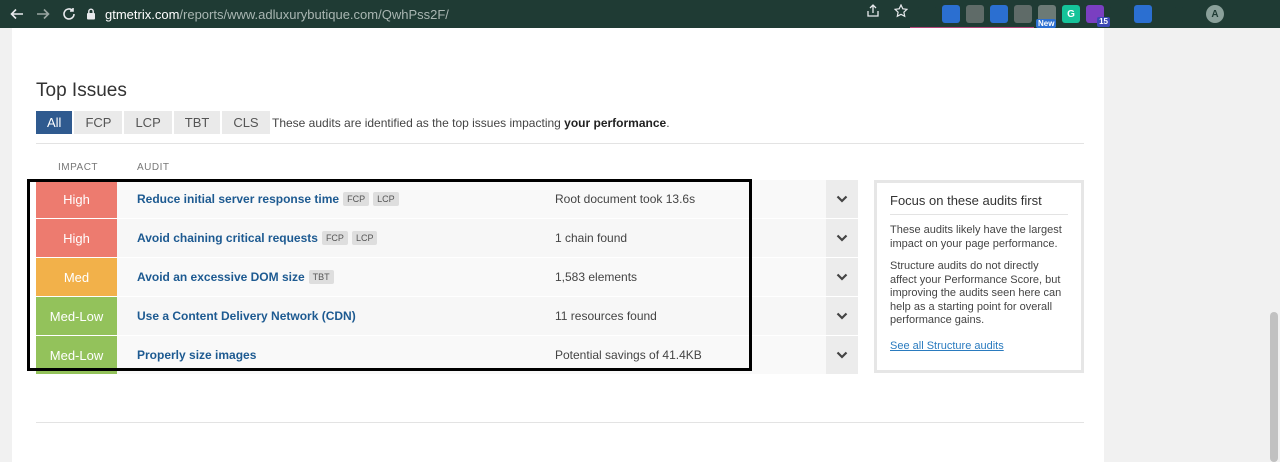  I want to click on translate-icon, so click(999, 14).